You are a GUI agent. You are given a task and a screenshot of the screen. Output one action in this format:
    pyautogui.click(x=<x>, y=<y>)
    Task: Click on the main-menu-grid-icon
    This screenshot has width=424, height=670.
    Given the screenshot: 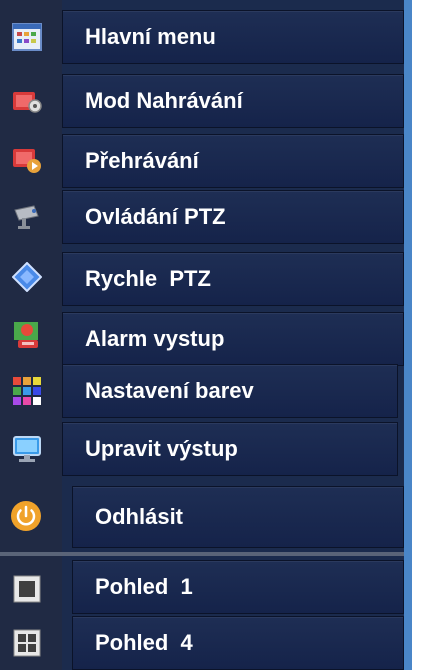 What is the action you would take?
    pyautogui.click(x=27, y=37)
    